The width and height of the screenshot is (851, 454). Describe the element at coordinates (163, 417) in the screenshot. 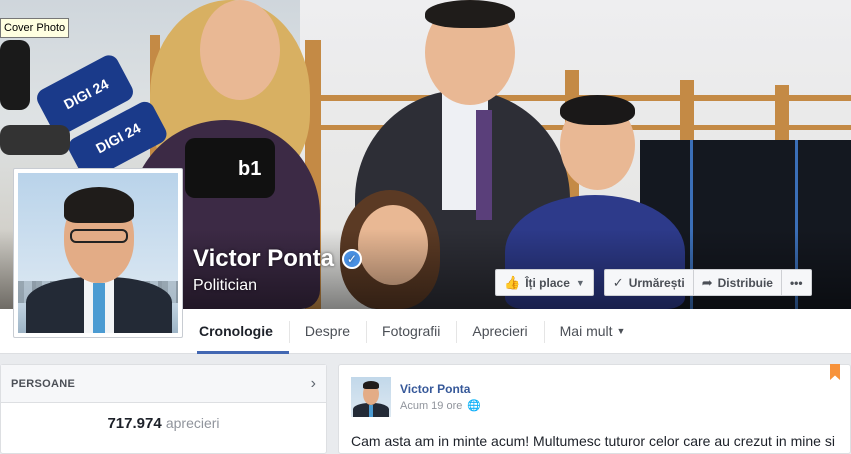

I see `likes-count-row: 717.974 aprecieri` at that location.